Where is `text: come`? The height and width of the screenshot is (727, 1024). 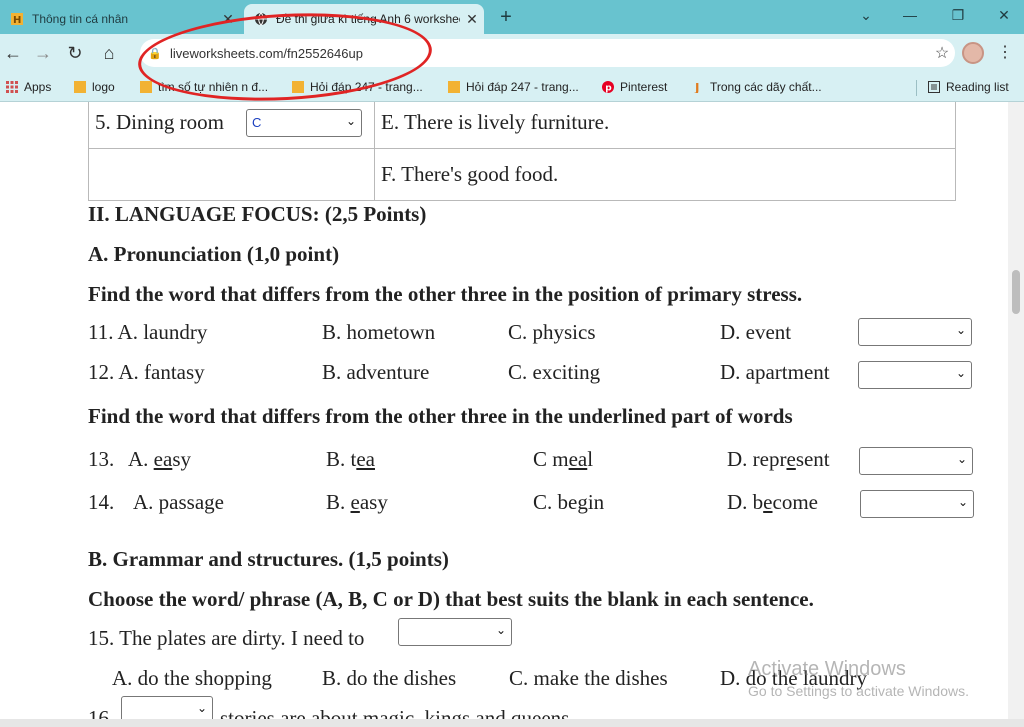 text: come is located at coordinates (795, 502).